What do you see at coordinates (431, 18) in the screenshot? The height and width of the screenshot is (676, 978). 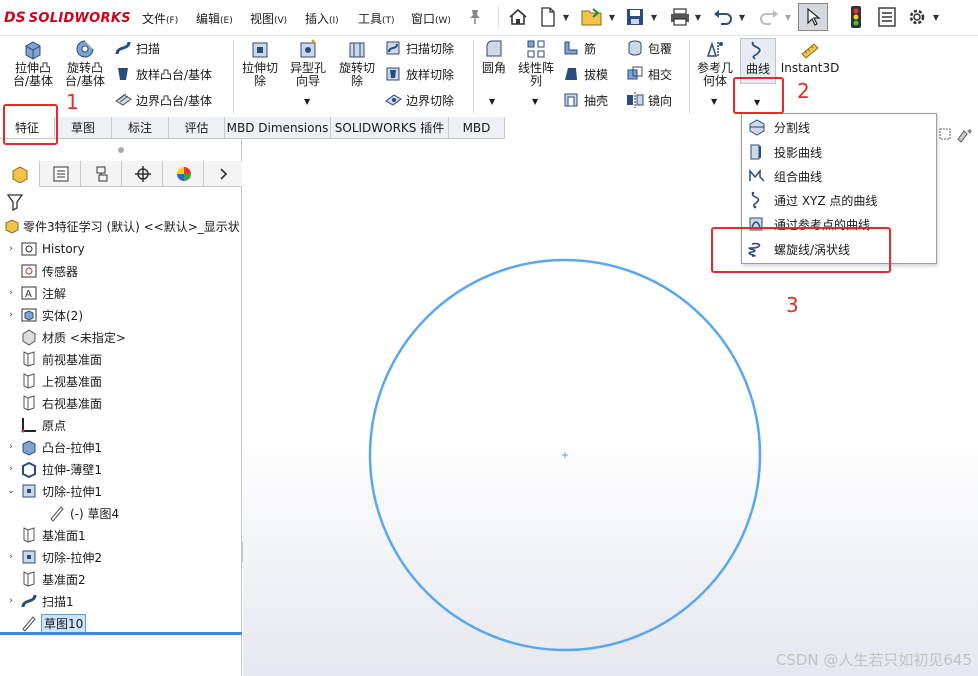 I see `menu-window: 窗口(W)` at bounding box center [431, 18].